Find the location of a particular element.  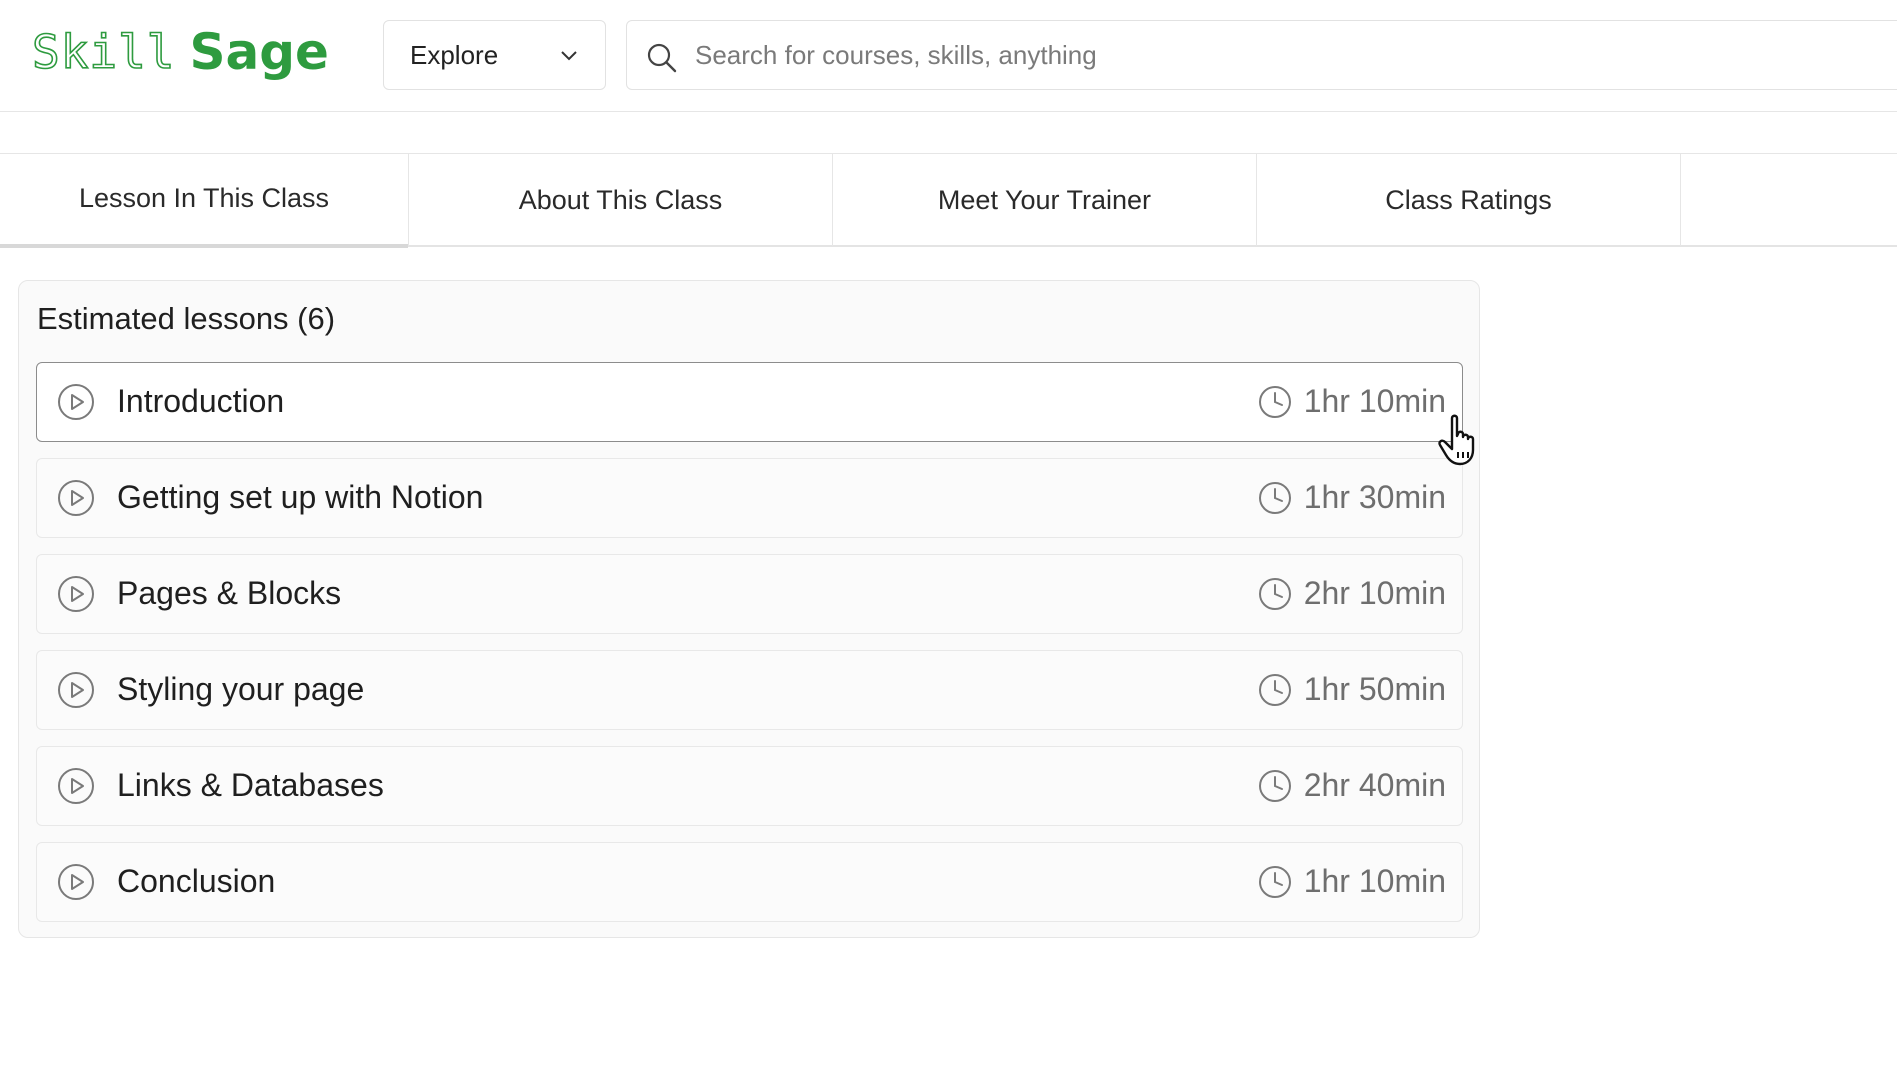

lesson-title: Styling your page is located at coordinates (241, 689).